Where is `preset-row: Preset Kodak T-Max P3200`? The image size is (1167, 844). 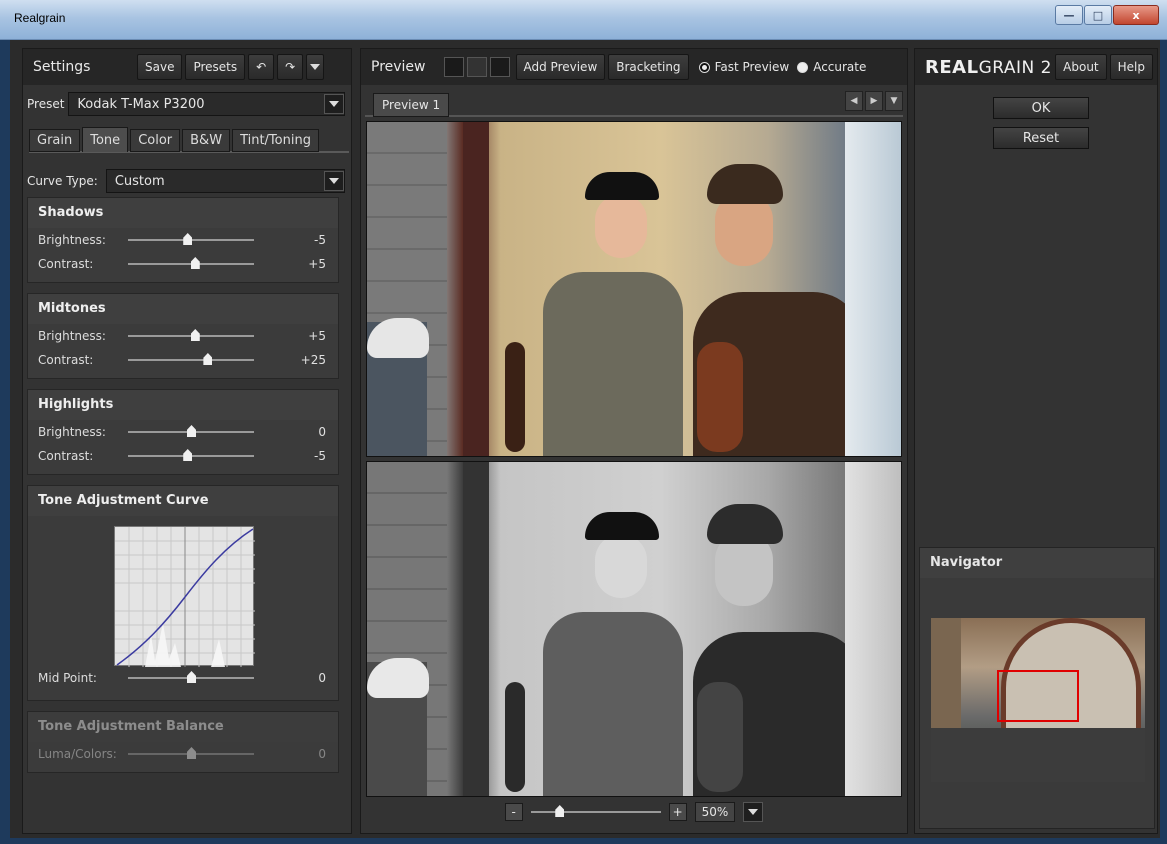 preset-row: Preset Kodak T-Max P3200 is located at coordinates (186, 104).